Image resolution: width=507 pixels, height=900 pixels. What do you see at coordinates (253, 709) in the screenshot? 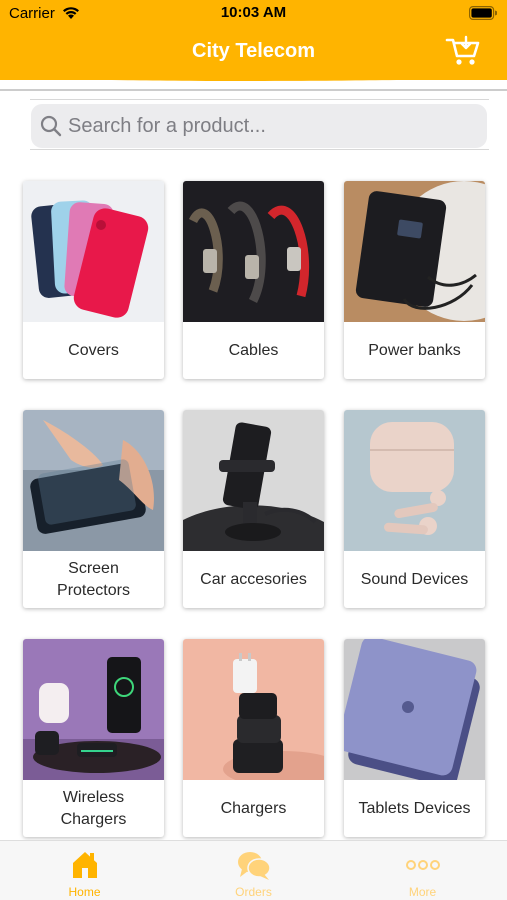
I see `chargers-image` at bounding box center [253, 709].